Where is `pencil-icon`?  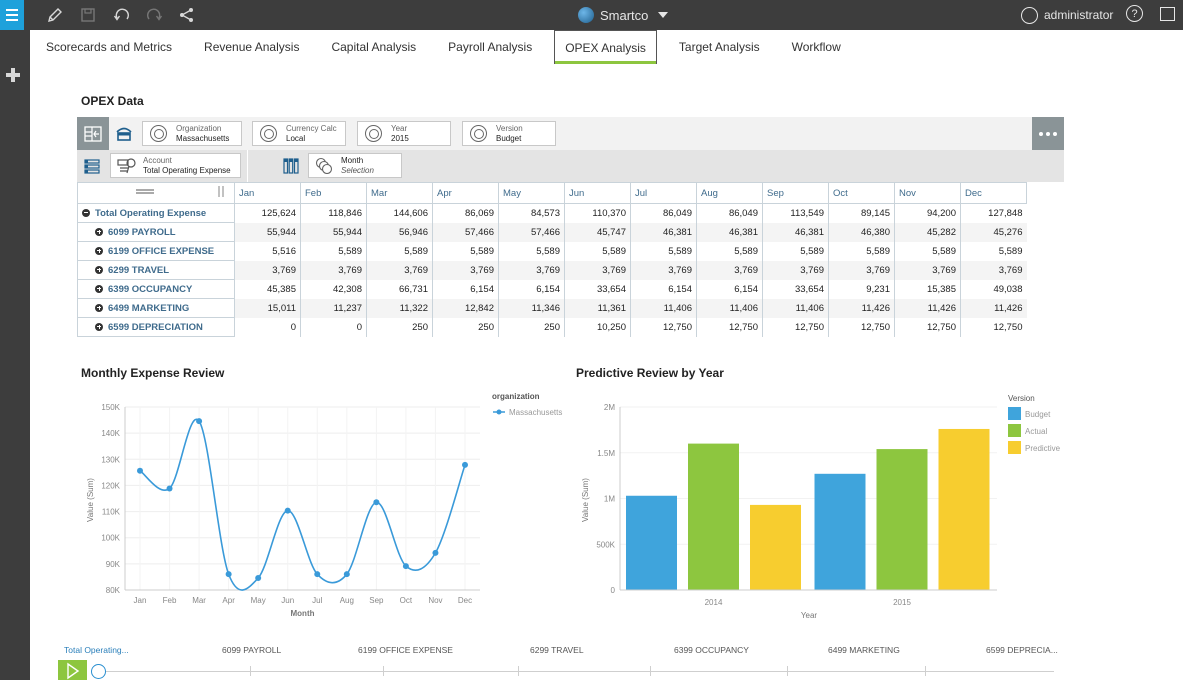 pencil-icon is located at coordinates (55, 15).